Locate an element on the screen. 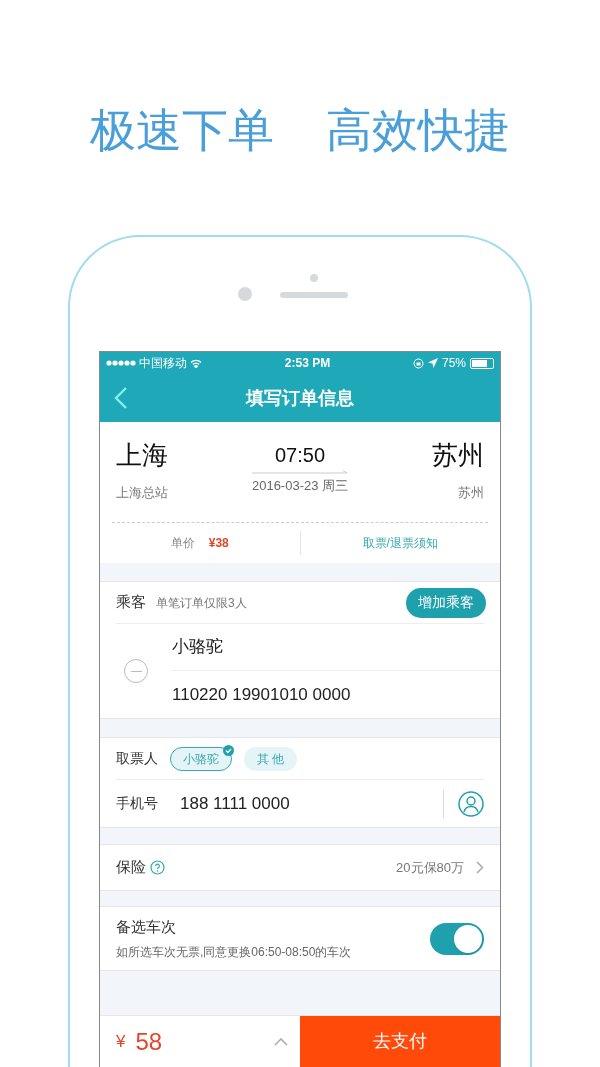 This screenshot has width=600, height=1067. speaker-icon is located at coordinates (314, 295).